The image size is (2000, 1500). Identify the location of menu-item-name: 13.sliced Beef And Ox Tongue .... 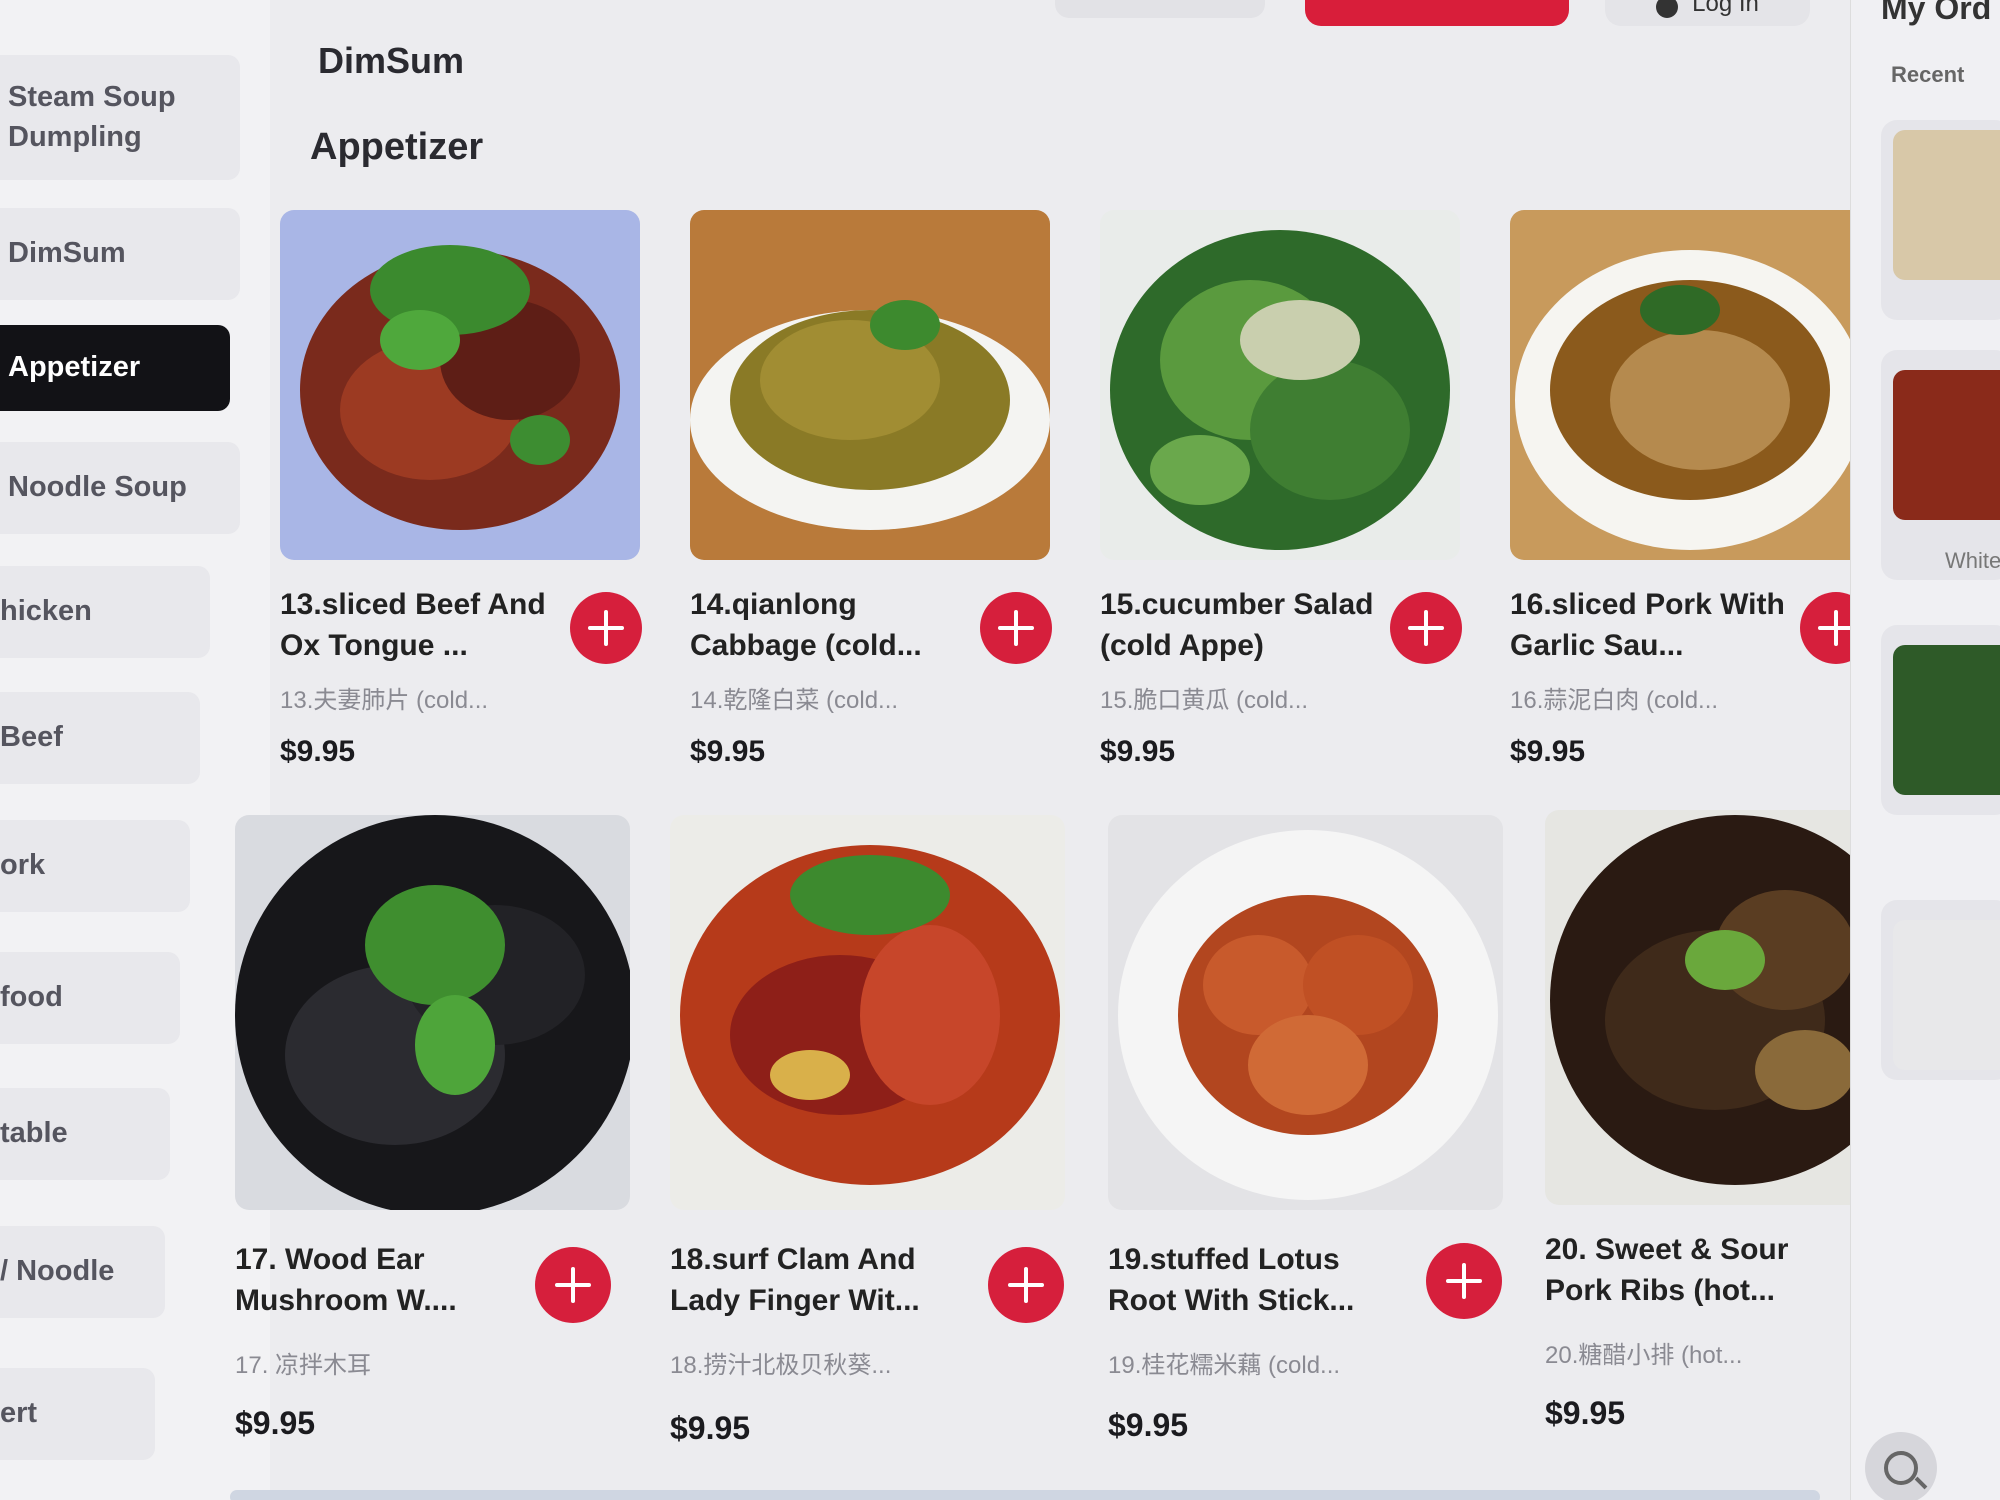
(413, 625).